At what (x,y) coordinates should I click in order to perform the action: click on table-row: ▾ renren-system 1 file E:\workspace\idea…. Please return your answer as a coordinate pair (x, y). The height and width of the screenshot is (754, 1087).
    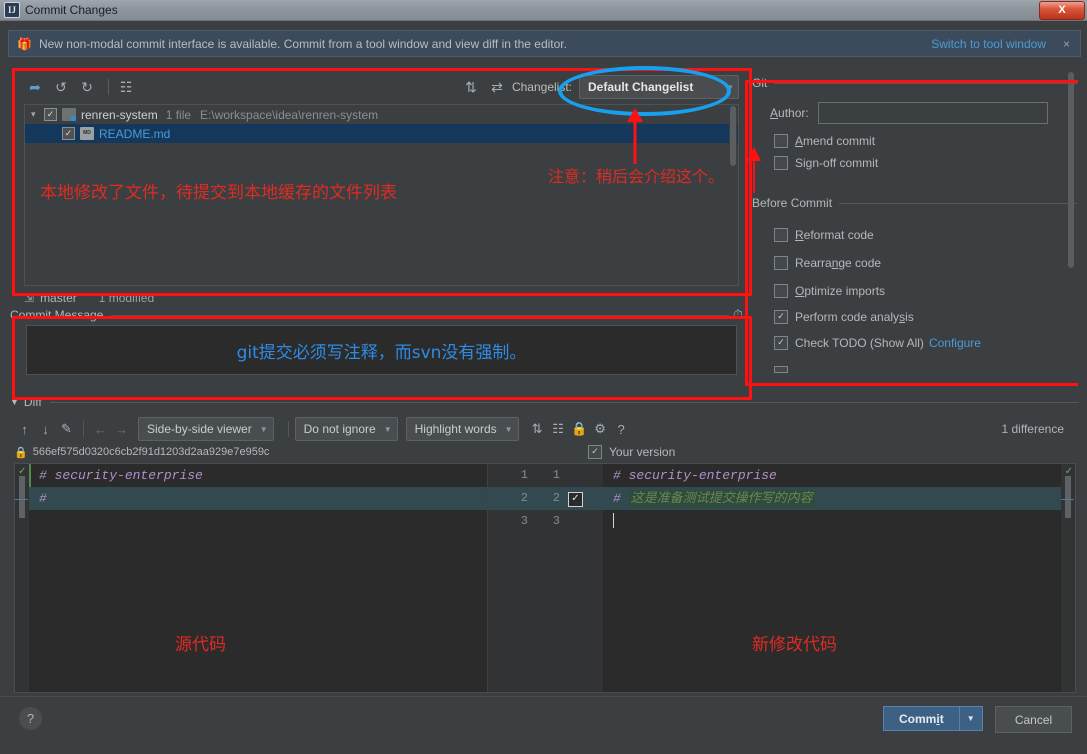
    Looking at the image, I should click on (381, 114).